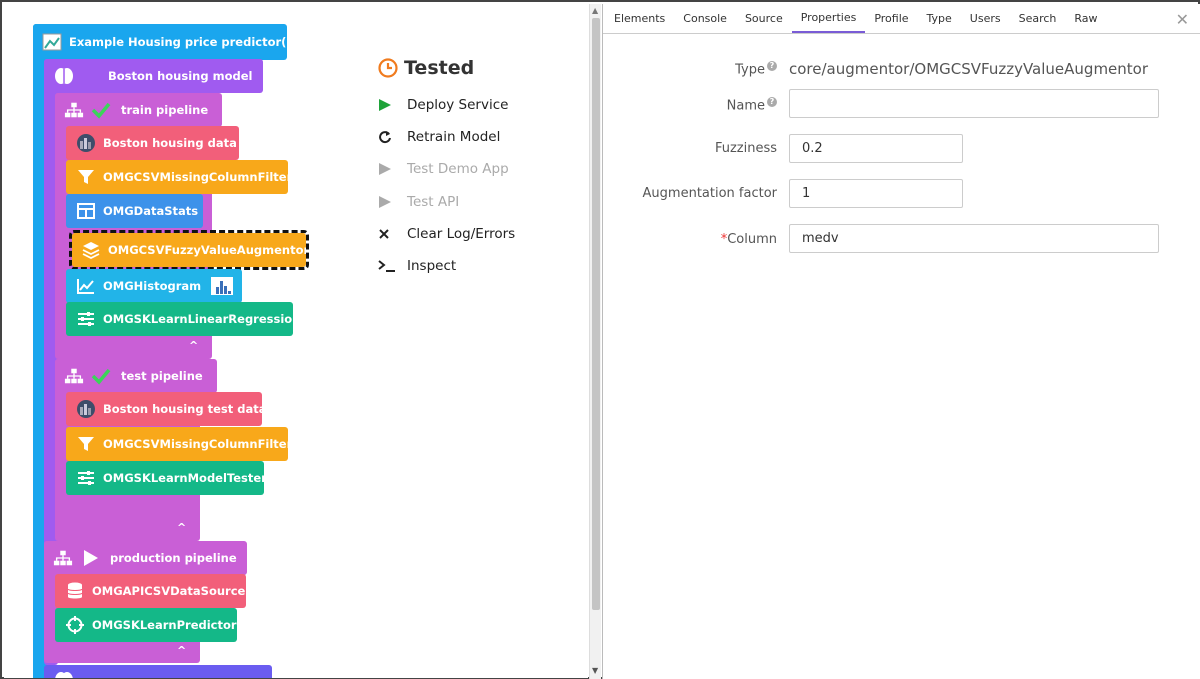  Describe the element at coordinates (478, 202) in the screenshot. I see `test-api-item: Test API` at that location.